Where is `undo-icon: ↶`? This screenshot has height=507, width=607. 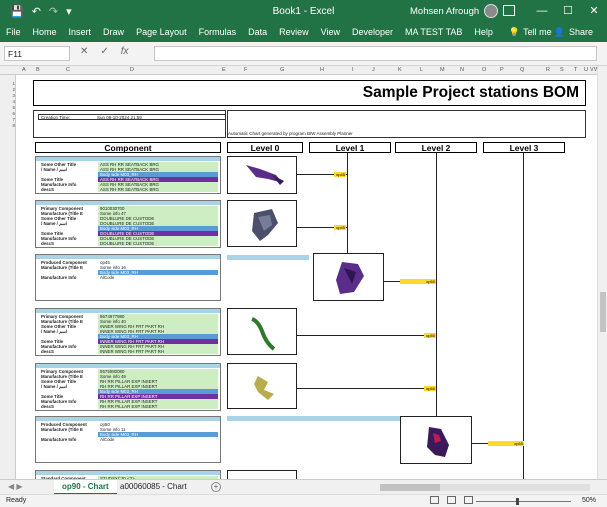 undo-icon: ↶ is located at coordinates (36, 11).